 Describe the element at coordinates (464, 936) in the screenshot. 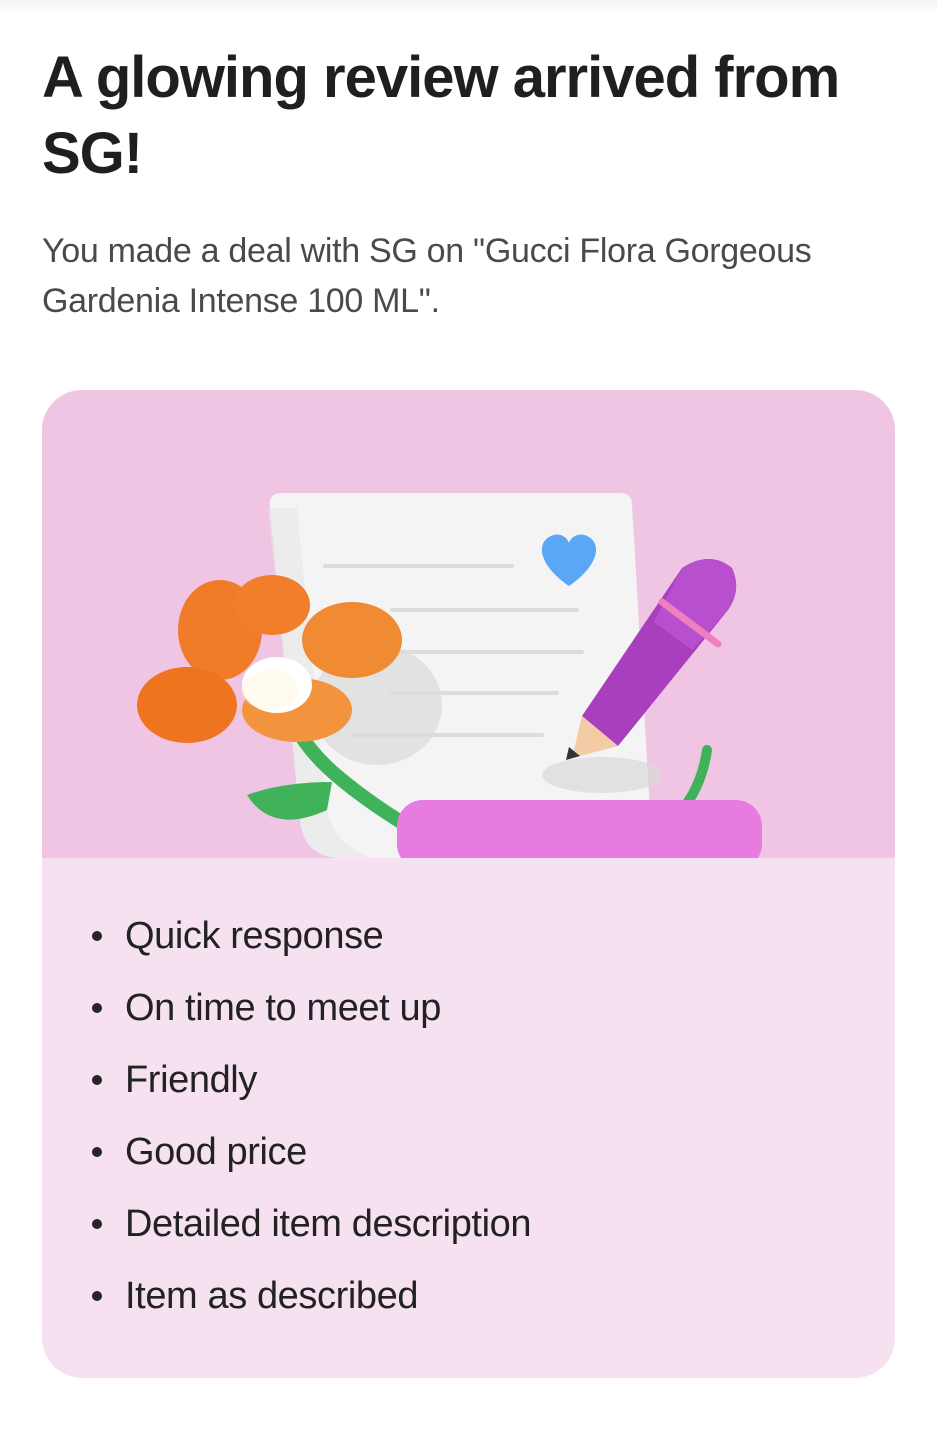

I see `list-item: Quick response` at that location.